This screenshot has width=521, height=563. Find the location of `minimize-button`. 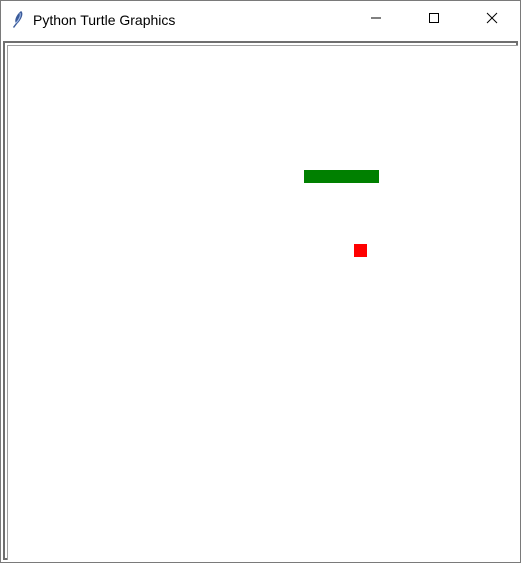

minimize-button is located at coordinates (376, 20).